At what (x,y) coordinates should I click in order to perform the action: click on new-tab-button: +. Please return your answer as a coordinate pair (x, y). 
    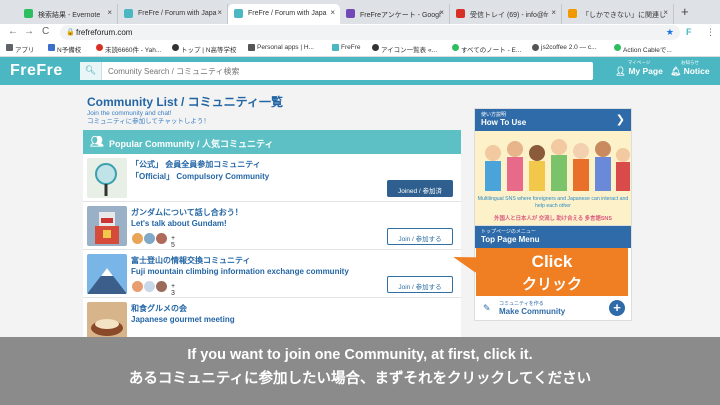
    Looking at the image, I should click on (685, 11).